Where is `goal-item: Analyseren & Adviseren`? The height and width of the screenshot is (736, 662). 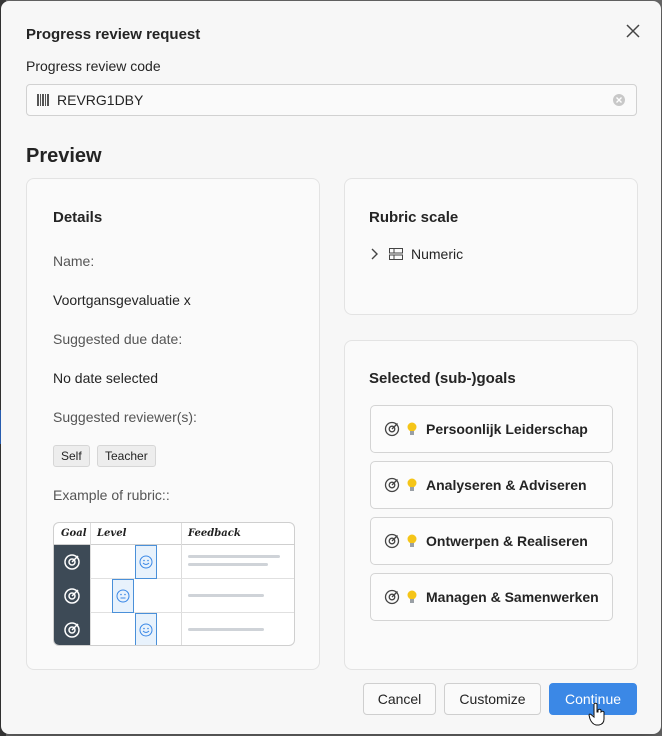
goal-item: Analyseren & Adviseren is located at coordinates (491, 485).